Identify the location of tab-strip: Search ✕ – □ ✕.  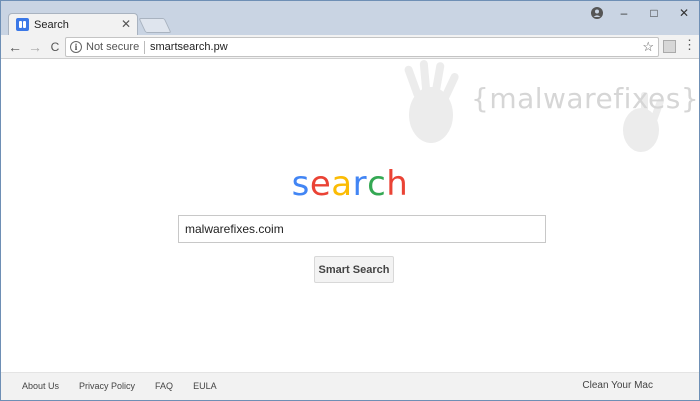
(350, 18).